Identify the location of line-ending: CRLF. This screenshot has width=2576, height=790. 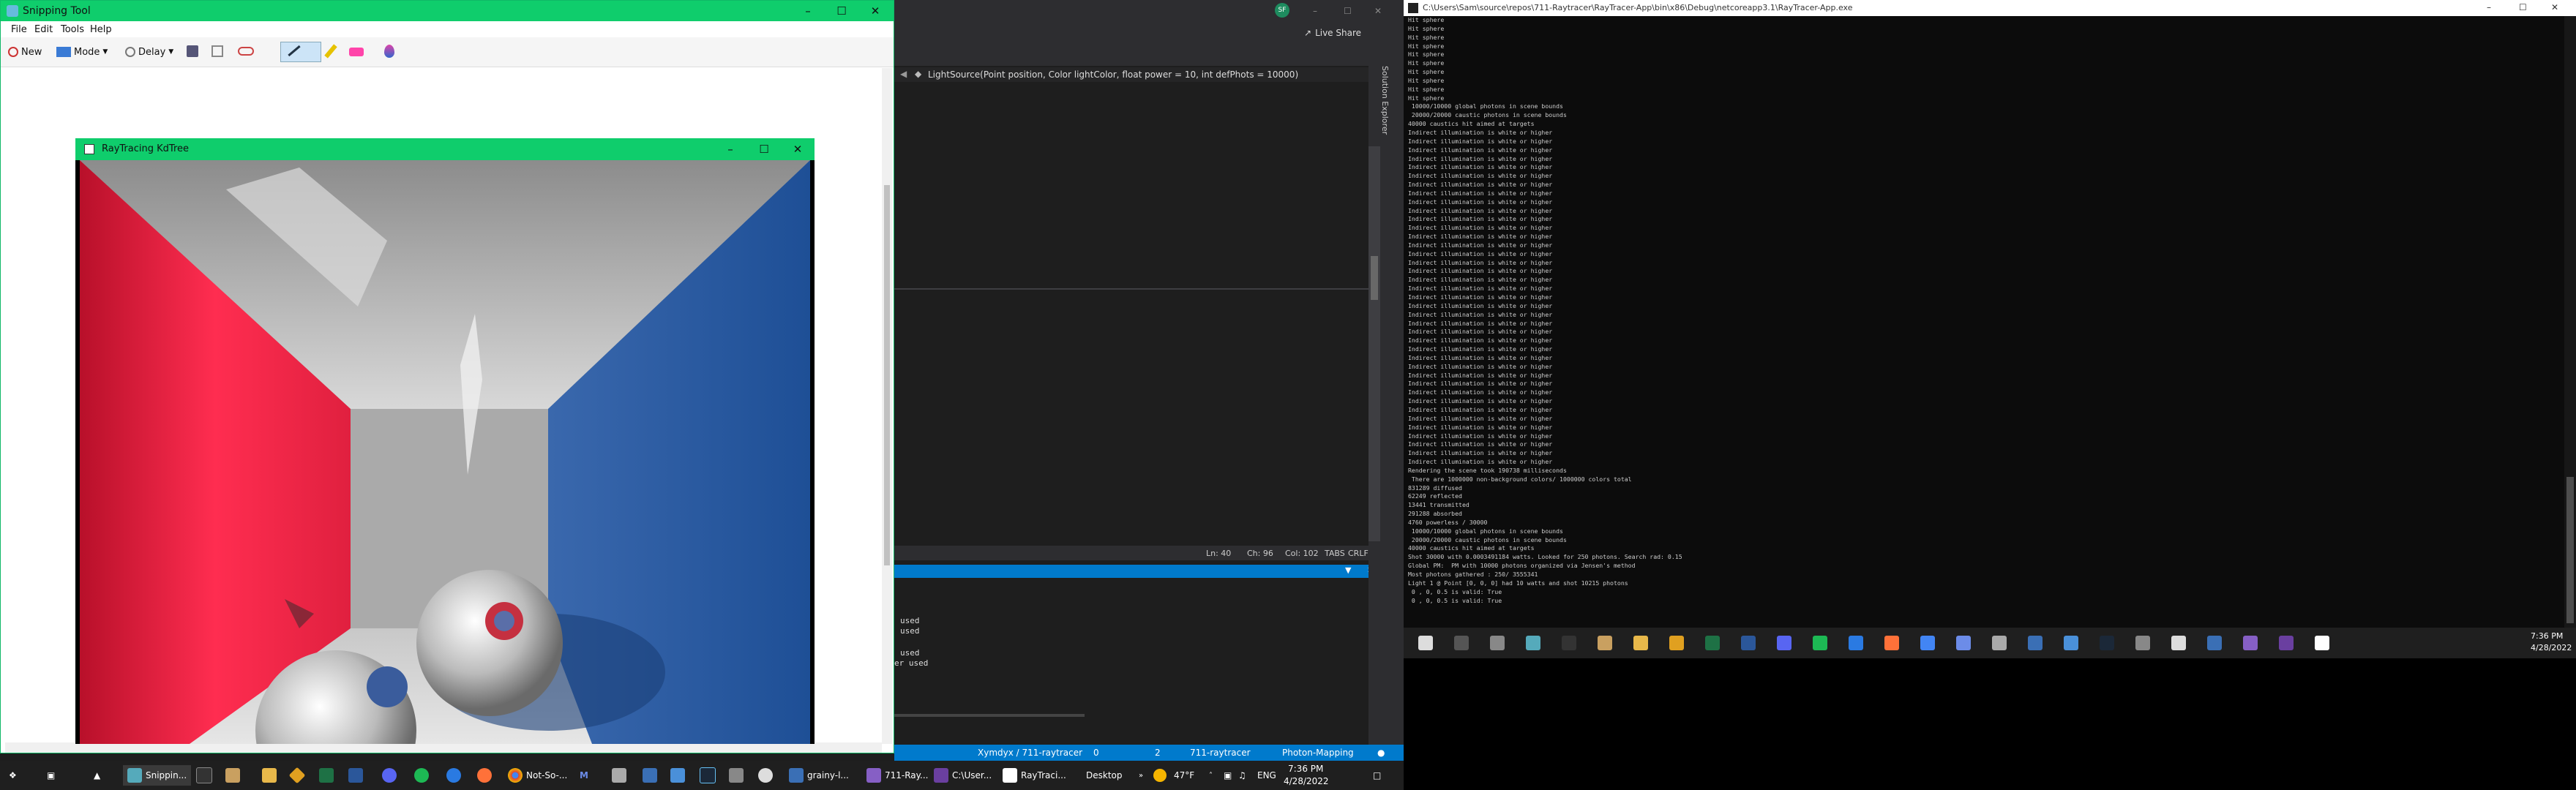
(1358, 553).